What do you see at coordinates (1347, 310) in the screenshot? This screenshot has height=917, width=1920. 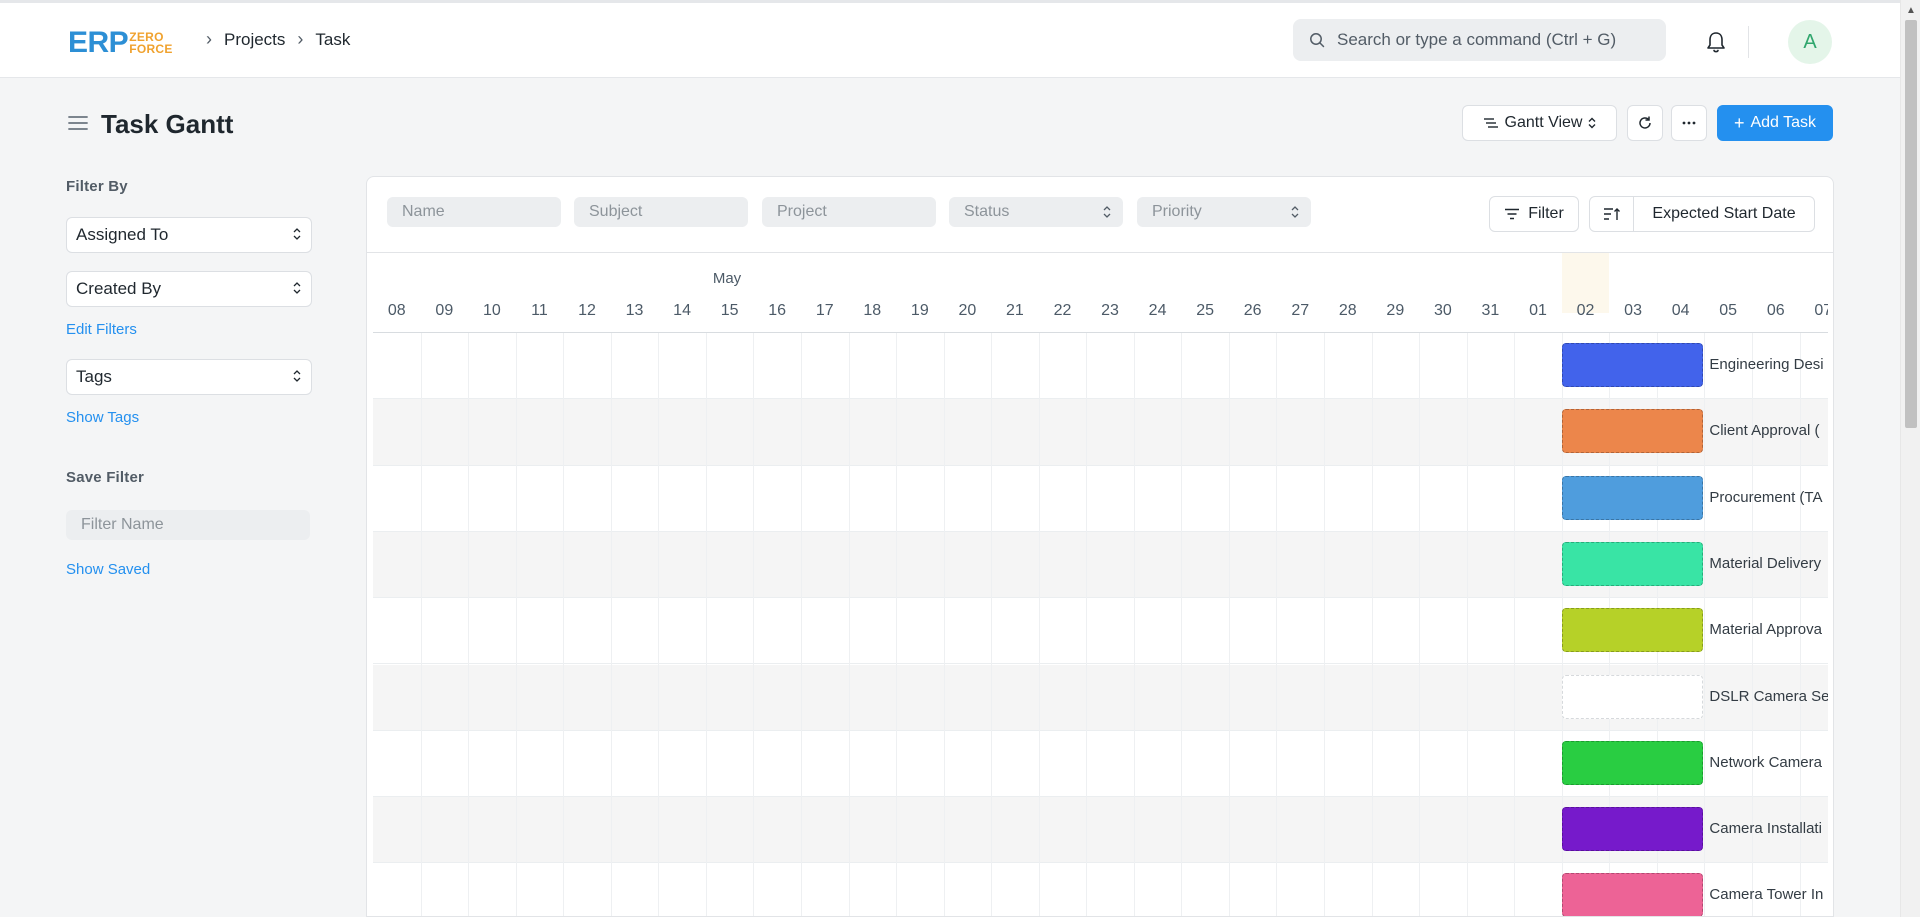 I see `gantt-date-label: 28` at bounding box center [1347, 310].